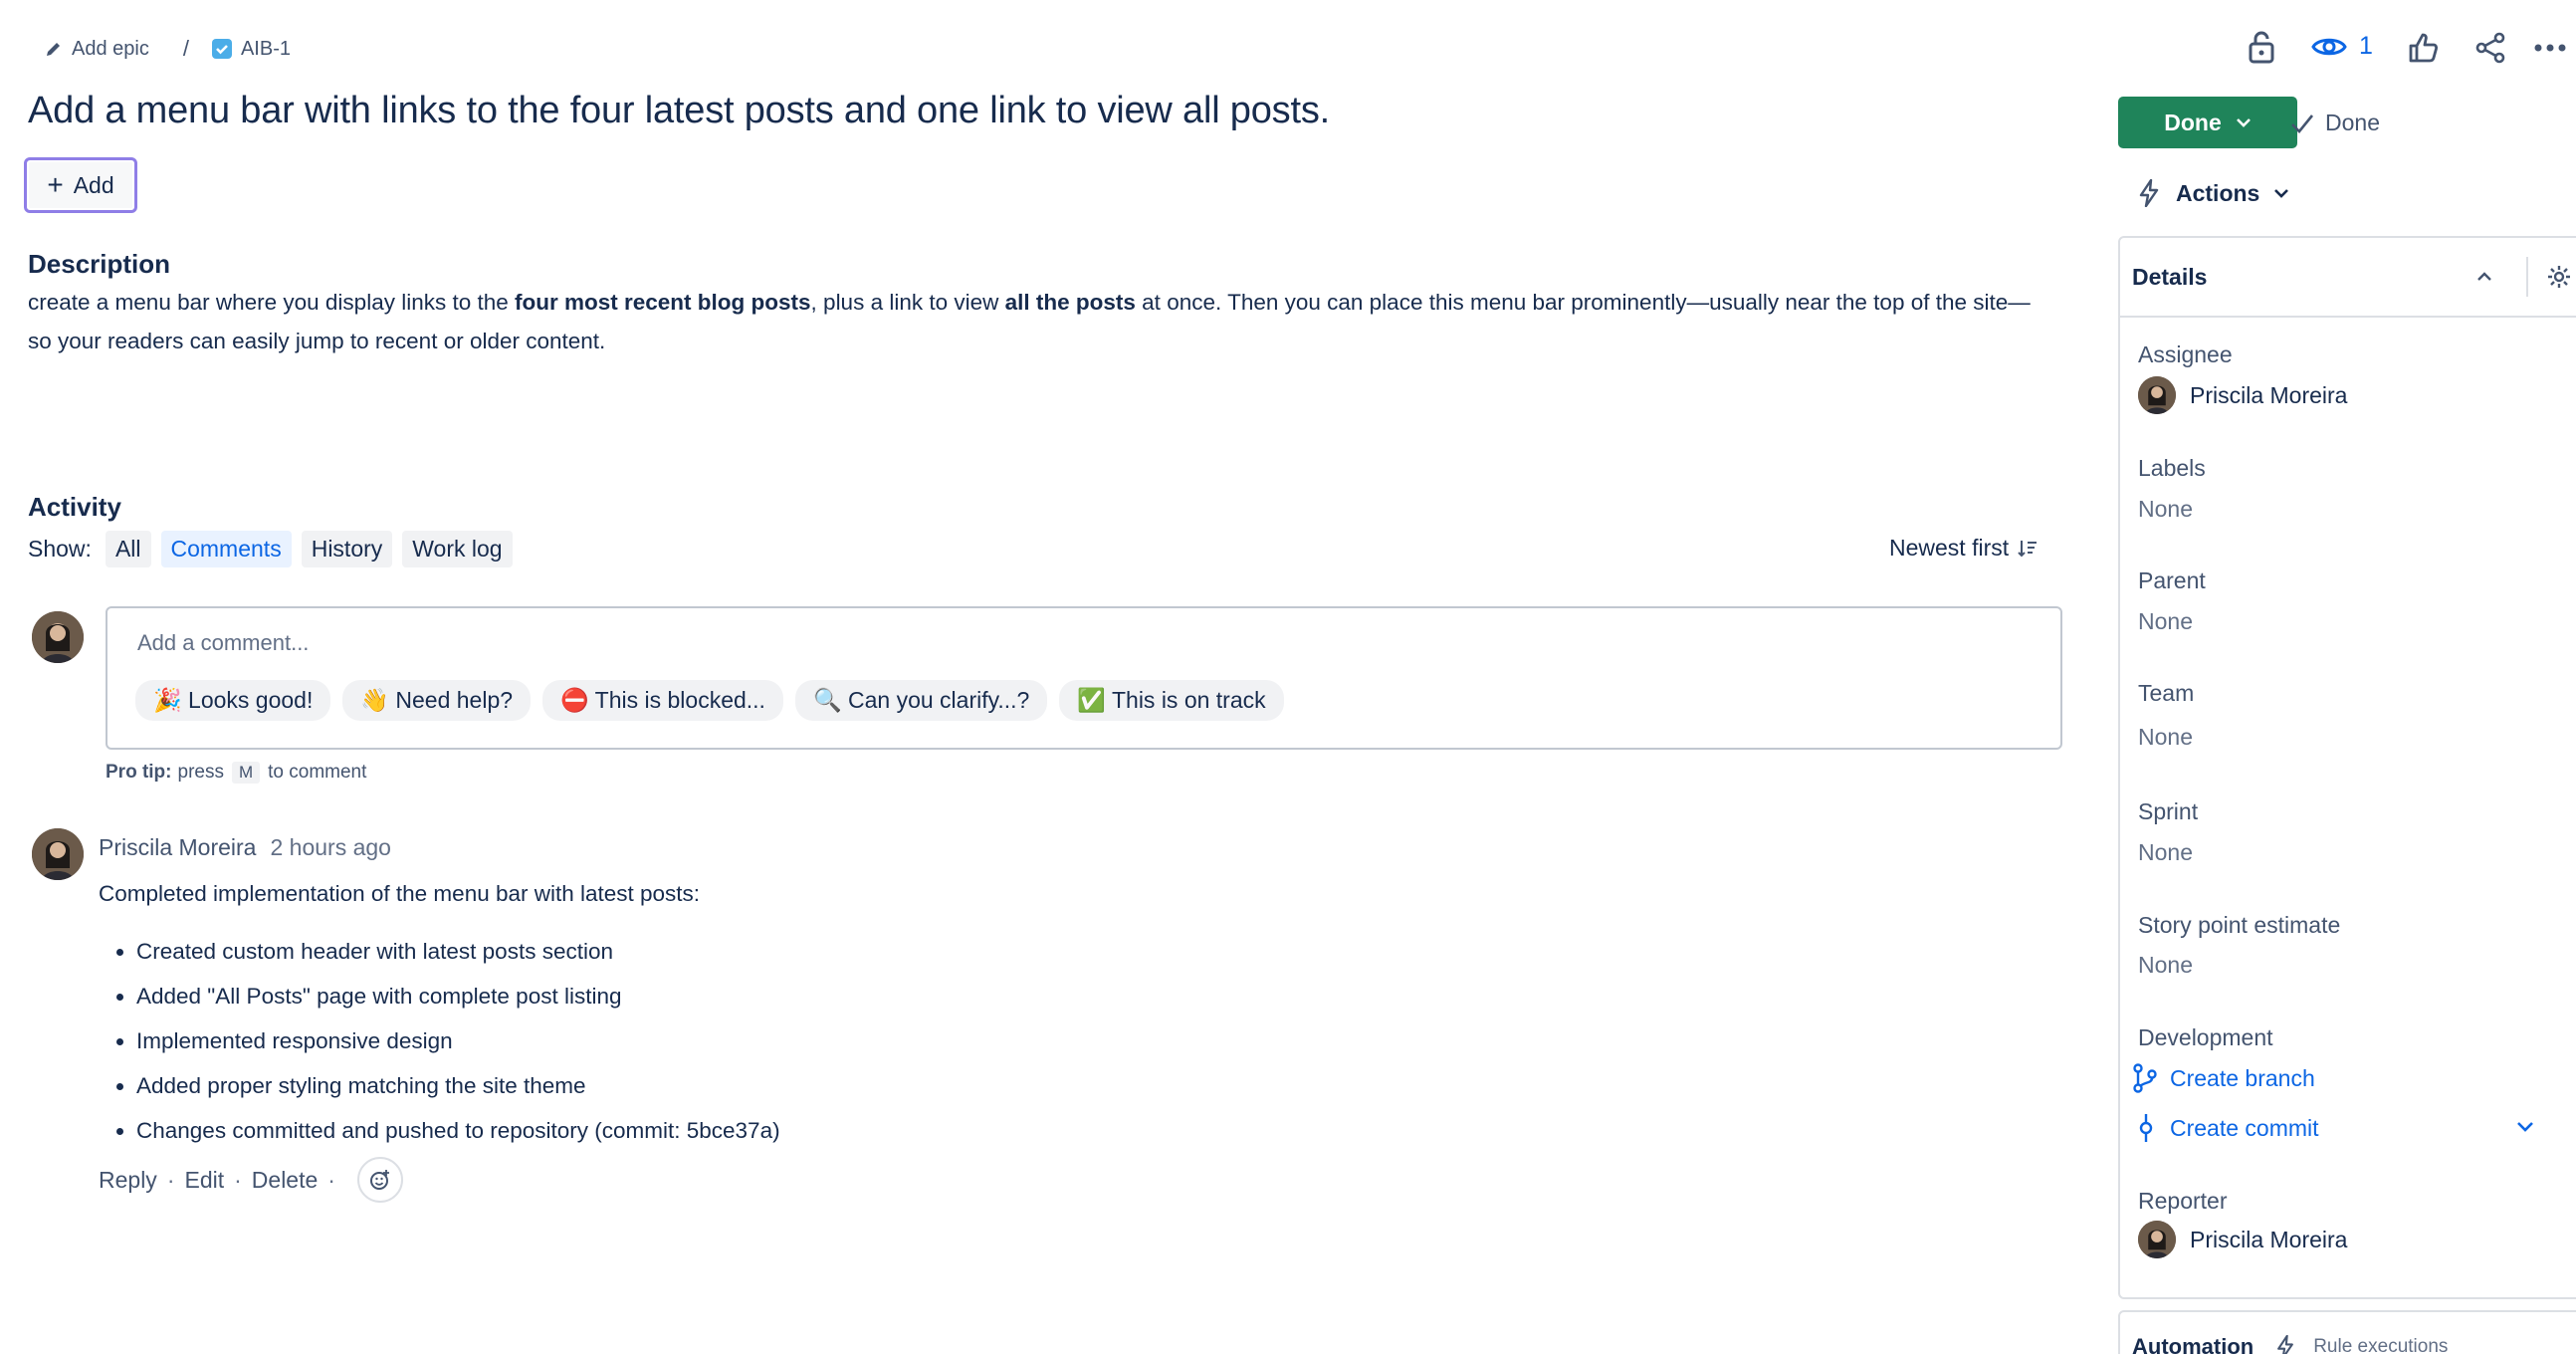 This screenshot has width=2576, height=1354. I want to click on details-header: Details, so click(2348, 278).